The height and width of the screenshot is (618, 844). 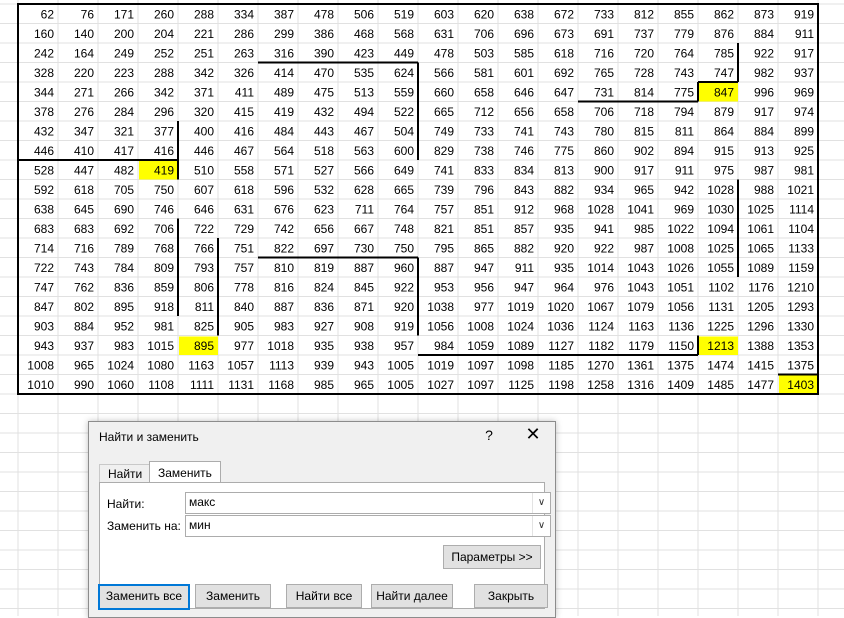 I want to click on grid-cell-value: 1065, so click(x=760, y=249).